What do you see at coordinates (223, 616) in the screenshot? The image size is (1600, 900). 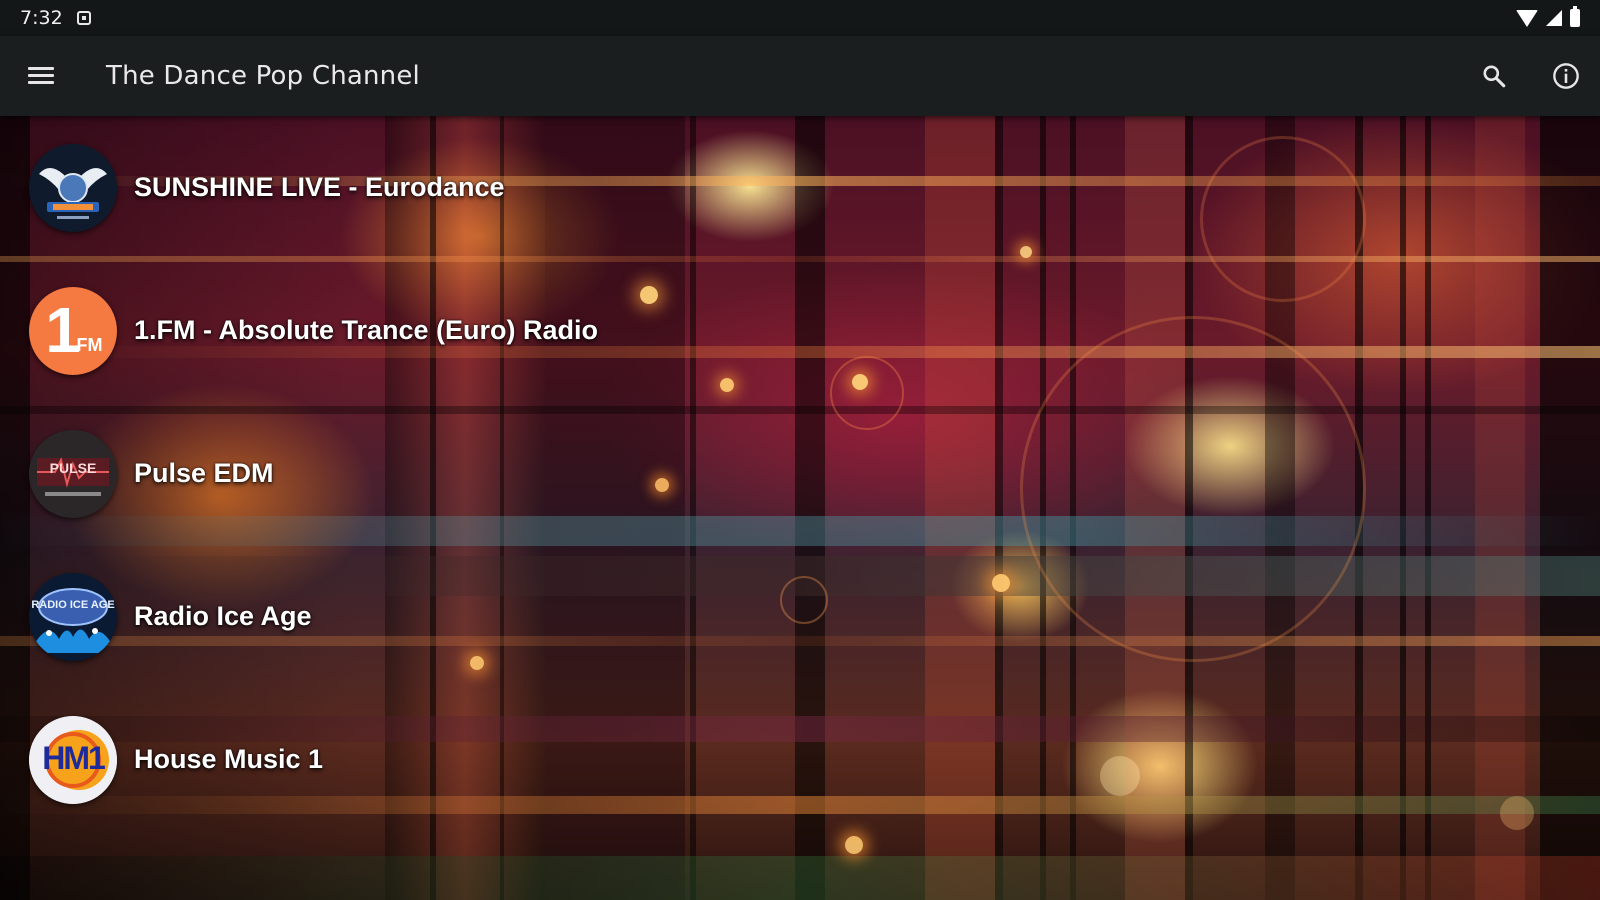 I see `station-name: Radio Ice Age` at bounding box center [223, 616].